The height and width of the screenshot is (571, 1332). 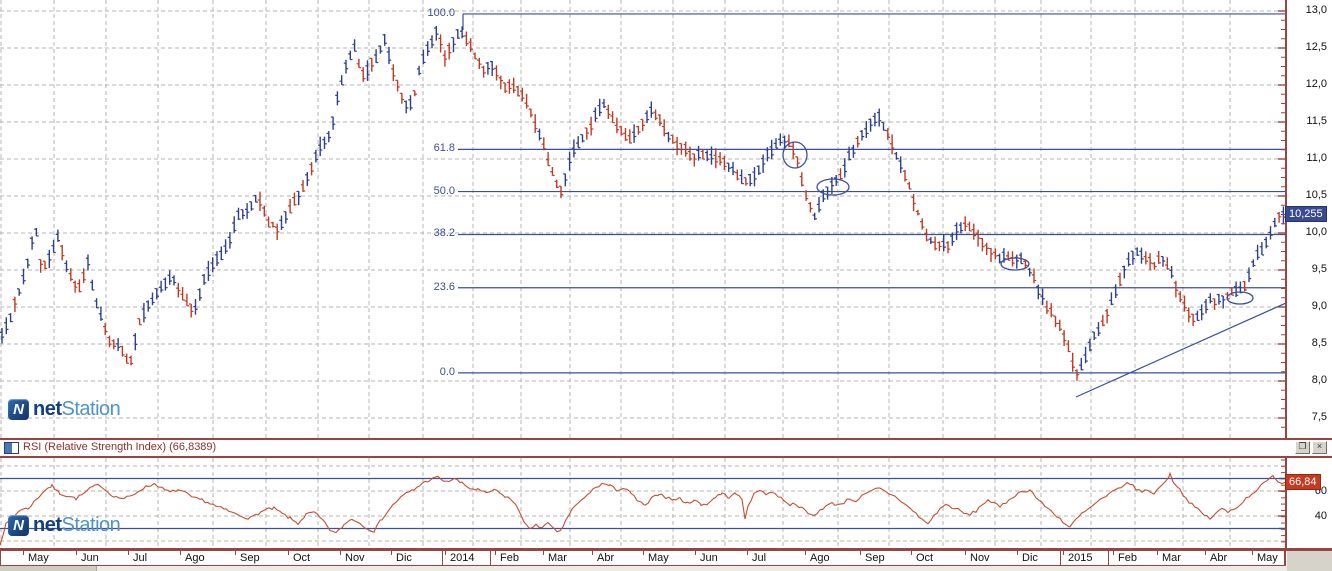 I want to click on last-price-badge: 10,255, so click(x=1306, y=214).